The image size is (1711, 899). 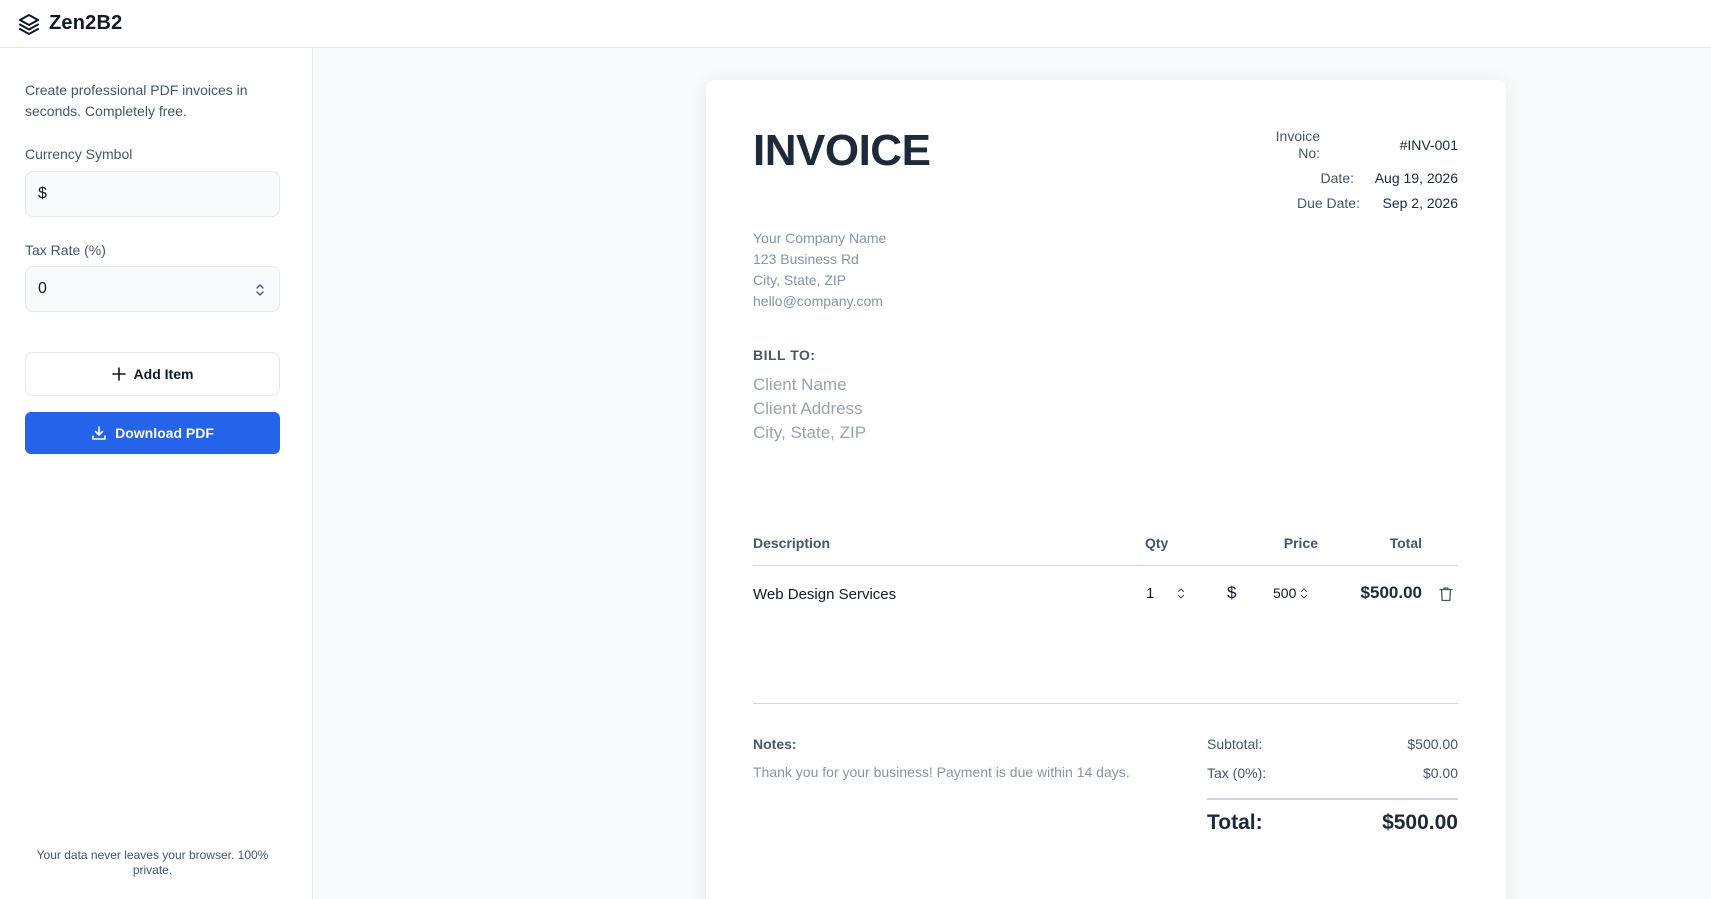 I want to click on invoice-number-label-line1: Invoice, so click(x=1297, y=136).